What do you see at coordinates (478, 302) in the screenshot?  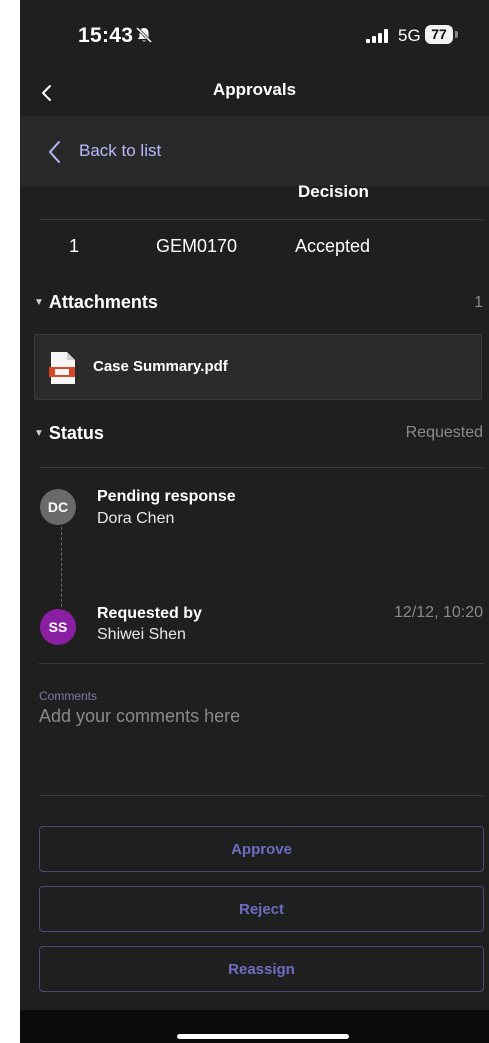 I see `attachments-count: 1` at bounding box center [478, 302].